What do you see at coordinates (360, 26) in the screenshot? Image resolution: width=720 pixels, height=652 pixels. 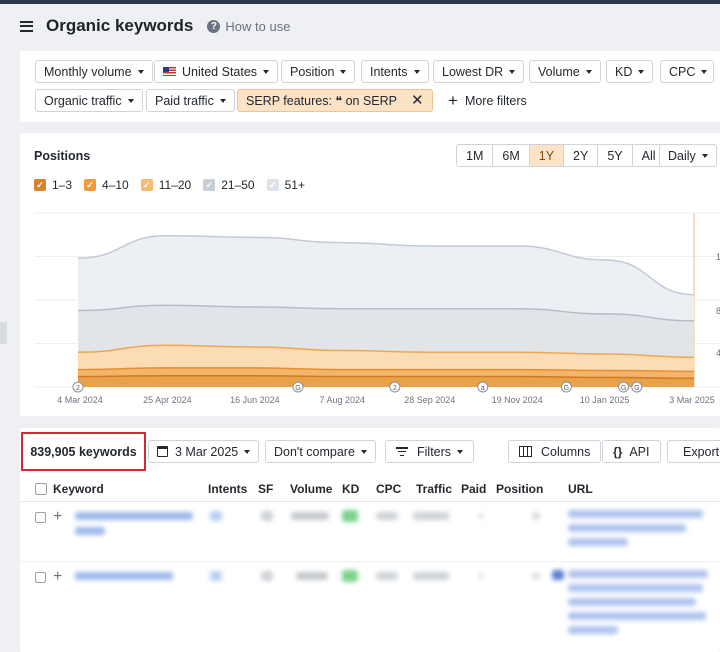 I see `page-header: Organic keywords ? How to use` at bounding box center [360, 26].